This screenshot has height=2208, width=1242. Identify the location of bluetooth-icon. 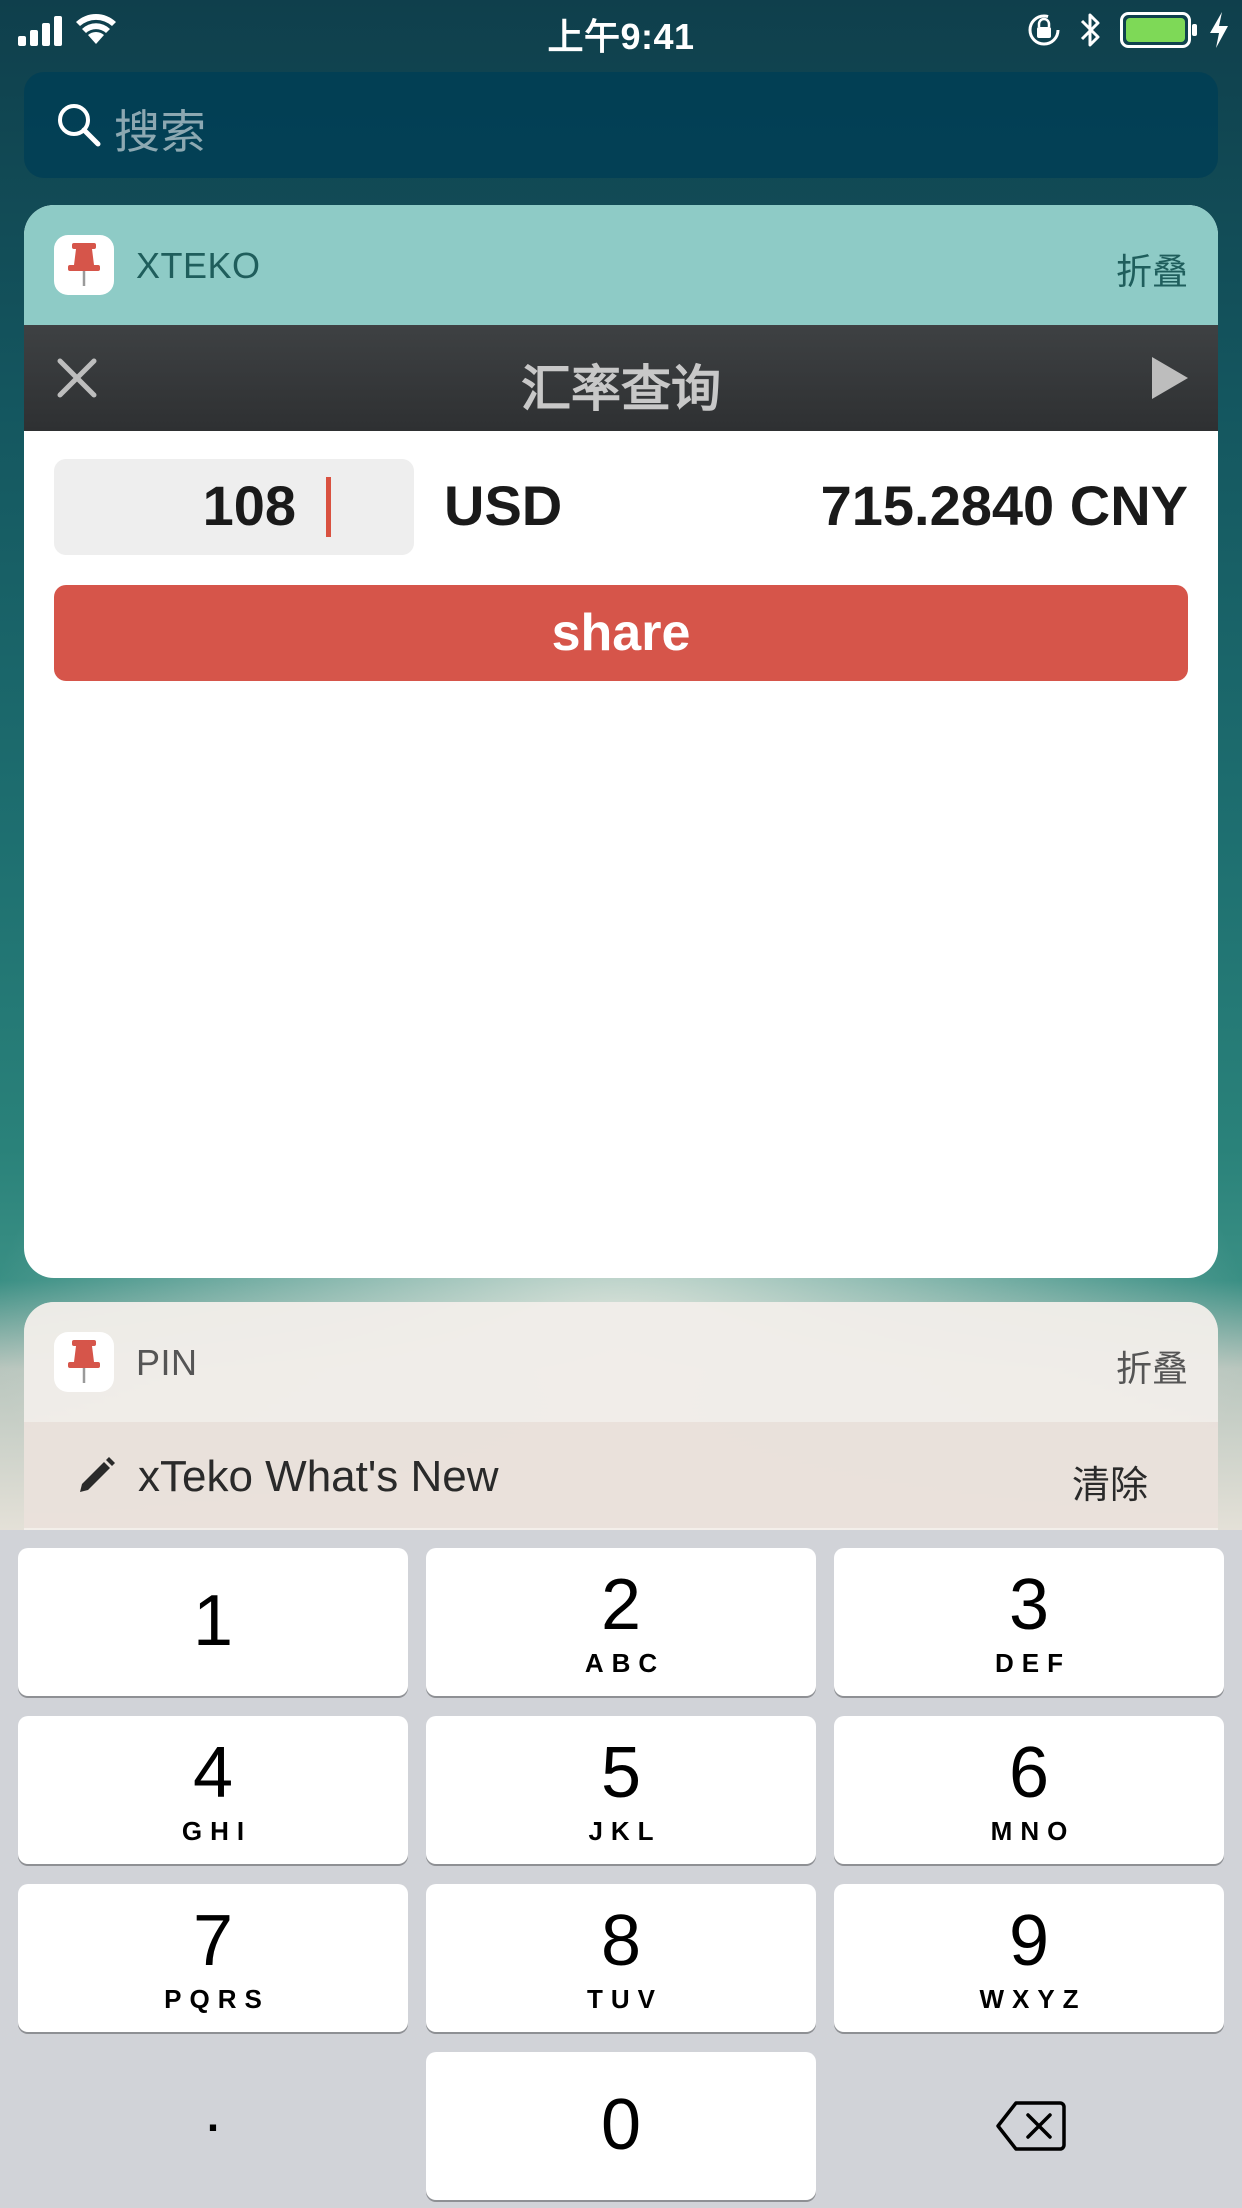
(1090, 30).